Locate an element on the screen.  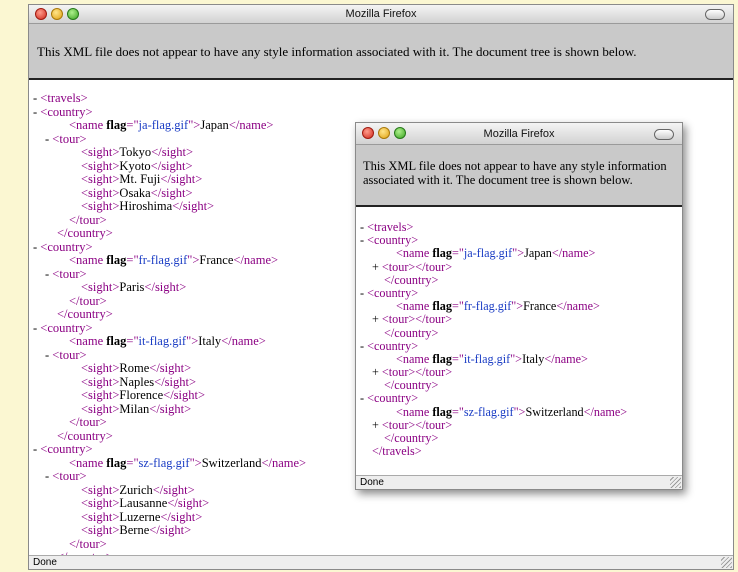
window-controls is located at coordinates (384, 133).